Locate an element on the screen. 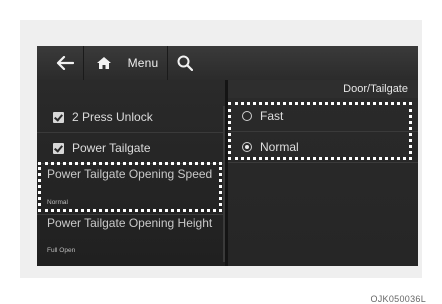 Image resolution: width=442 pixels, height=304 pixels. sidebar-item-value: Normal is located at coordinates (57, 202).